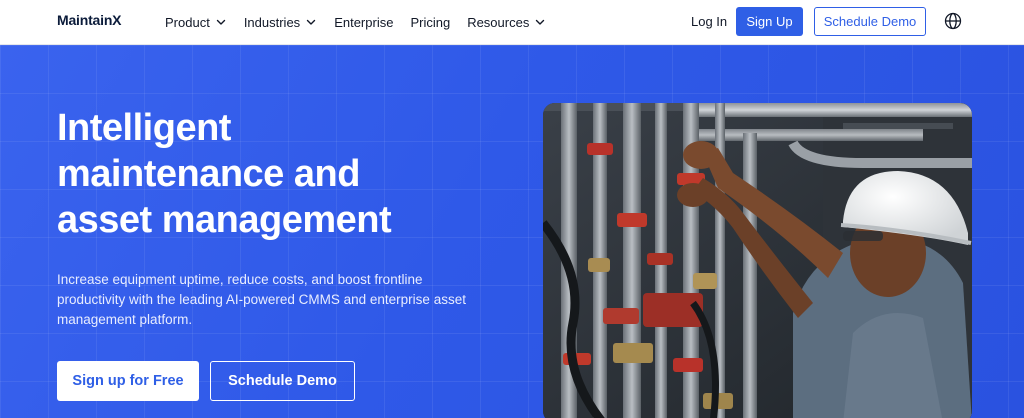 Image resolution: width=1024 pixels, height=418 pixels. I want to click on globe-icon, so click(953, 21).